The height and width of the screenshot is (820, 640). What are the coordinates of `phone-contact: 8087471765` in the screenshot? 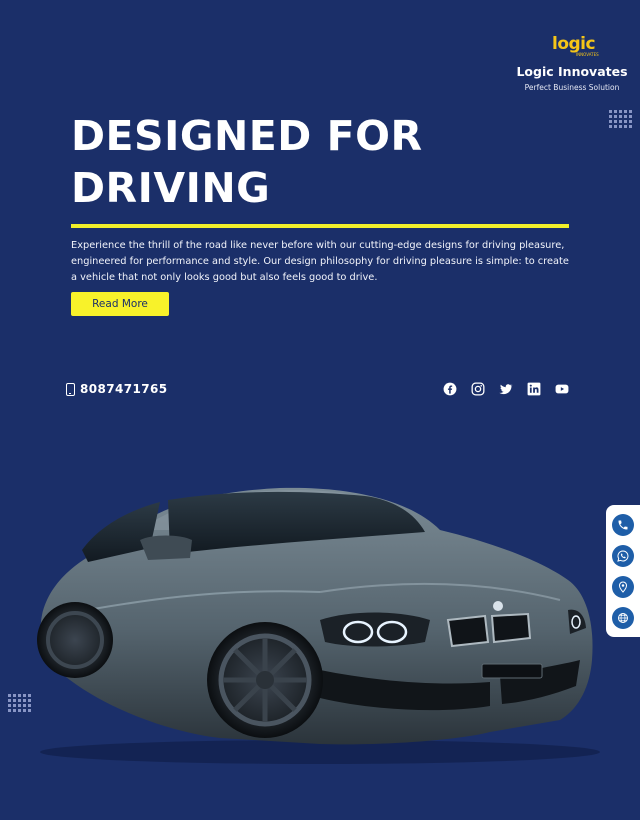 It's located at (117, 389).